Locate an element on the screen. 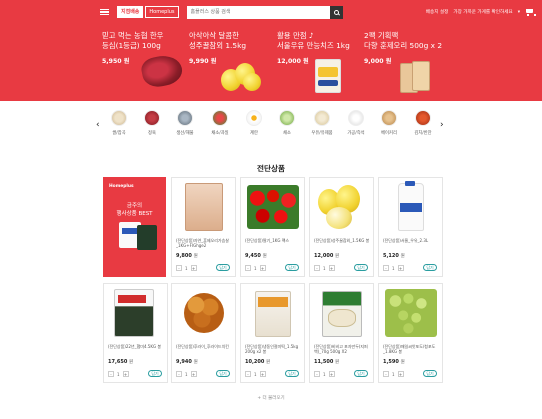  category-item: 쌀/잡곡 is located at coordinates (119, 123).